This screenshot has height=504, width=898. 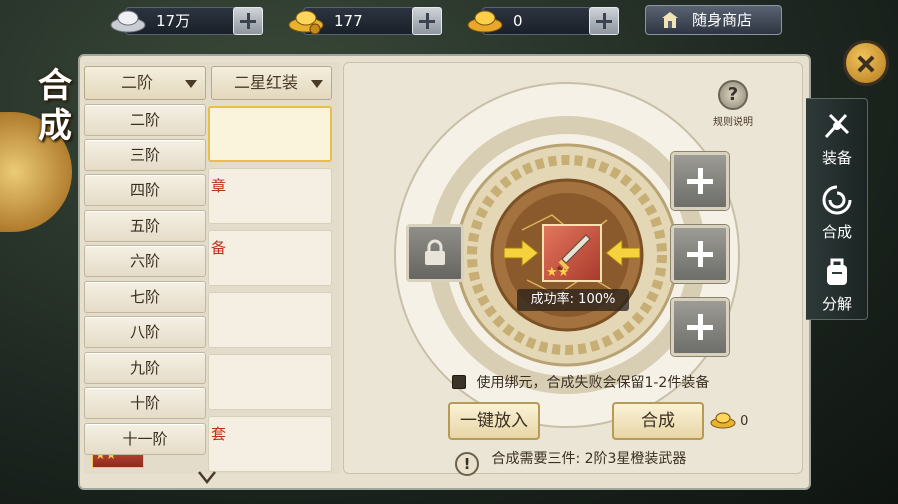 What do you see at coordinates (836, 232) in the screenshot?
I see `tab-synthesis-label: 合成` at bounding box center [836, 232].